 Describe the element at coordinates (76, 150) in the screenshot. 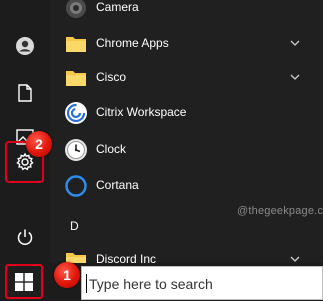

I see `clock-icon` at that location.